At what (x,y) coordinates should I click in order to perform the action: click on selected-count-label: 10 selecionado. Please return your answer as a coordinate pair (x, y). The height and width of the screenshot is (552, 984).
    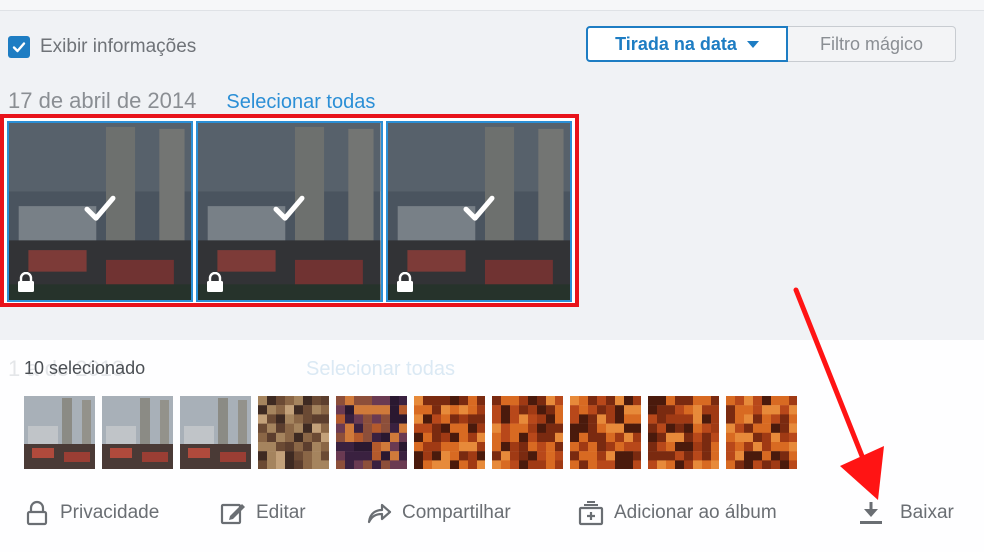
    Looking at the image, I should click on (85, 368).